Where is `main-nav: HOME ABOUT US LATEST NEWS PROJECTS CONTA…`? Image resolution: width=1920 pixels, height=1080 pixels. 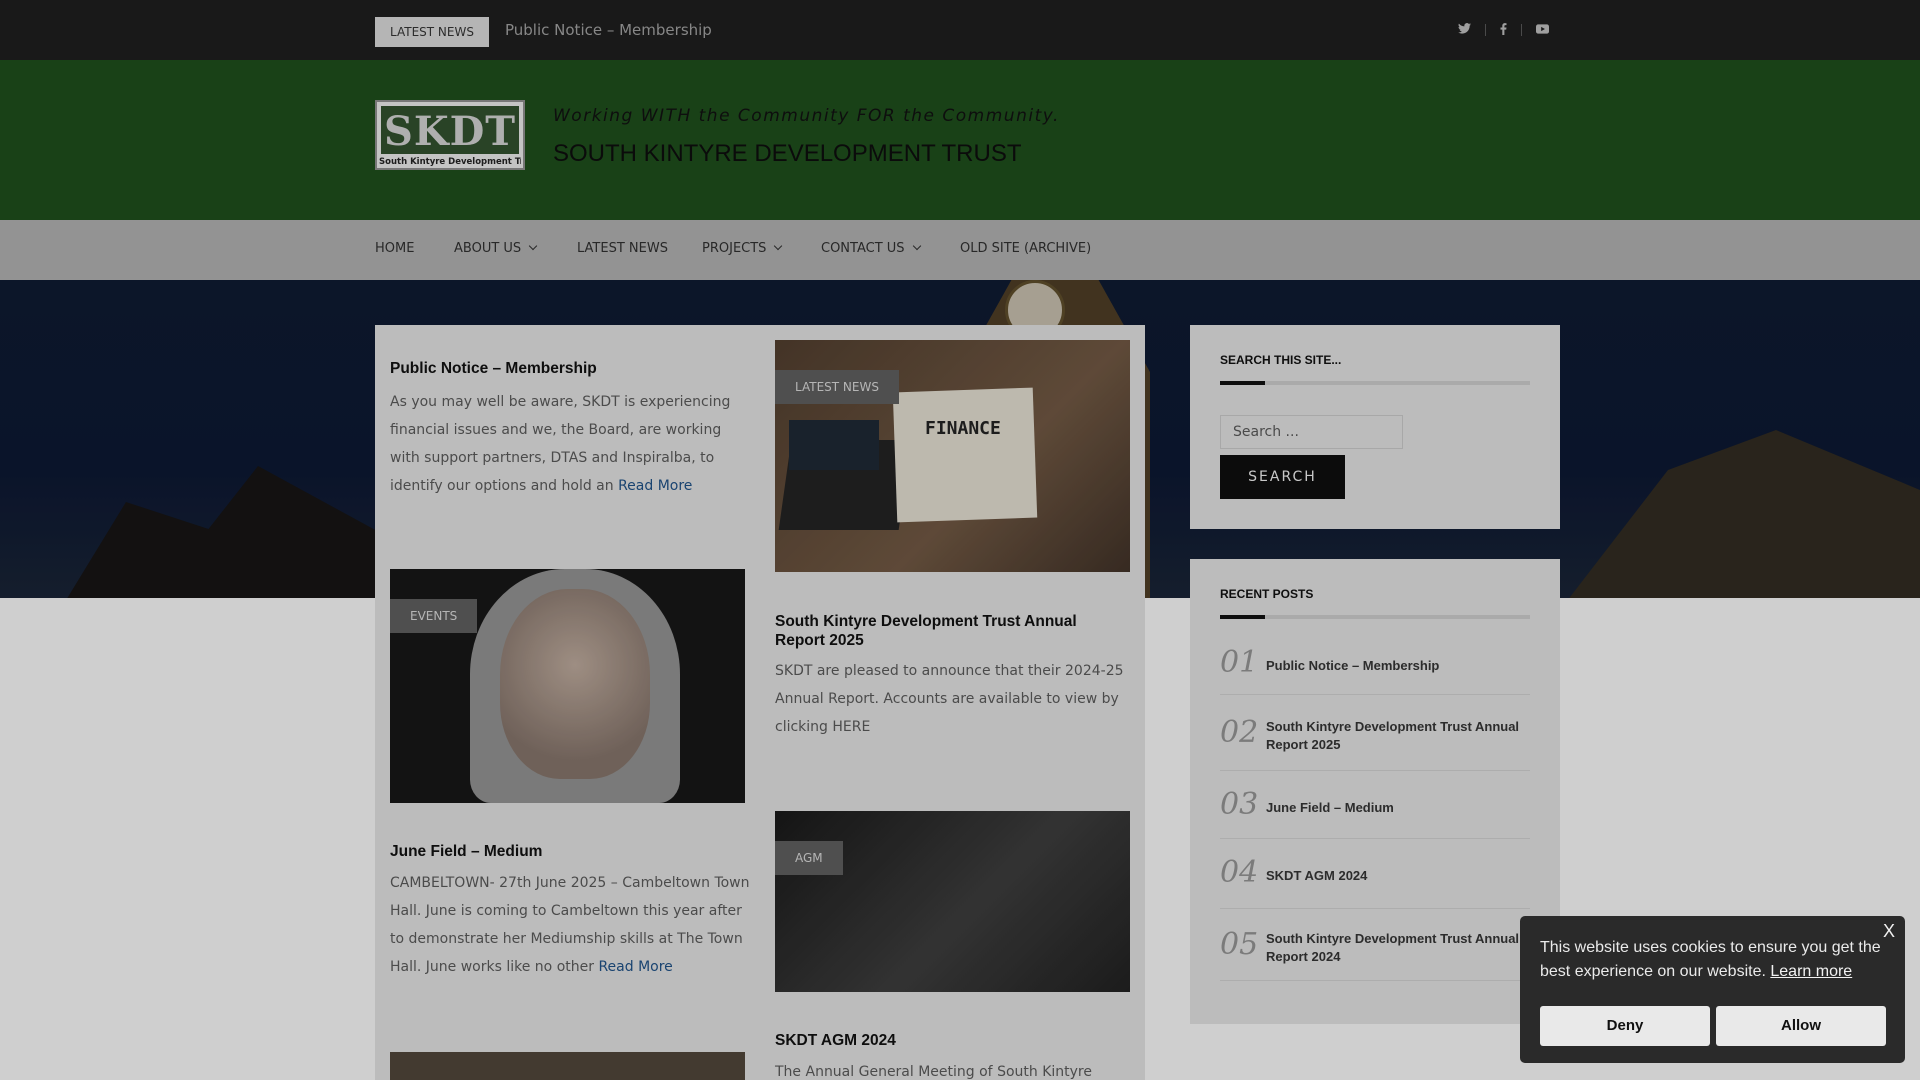 main-nav: HOME ABOUT US LATEST NEWS PROJECTS CONTA… is located at coordinates (960, 250).